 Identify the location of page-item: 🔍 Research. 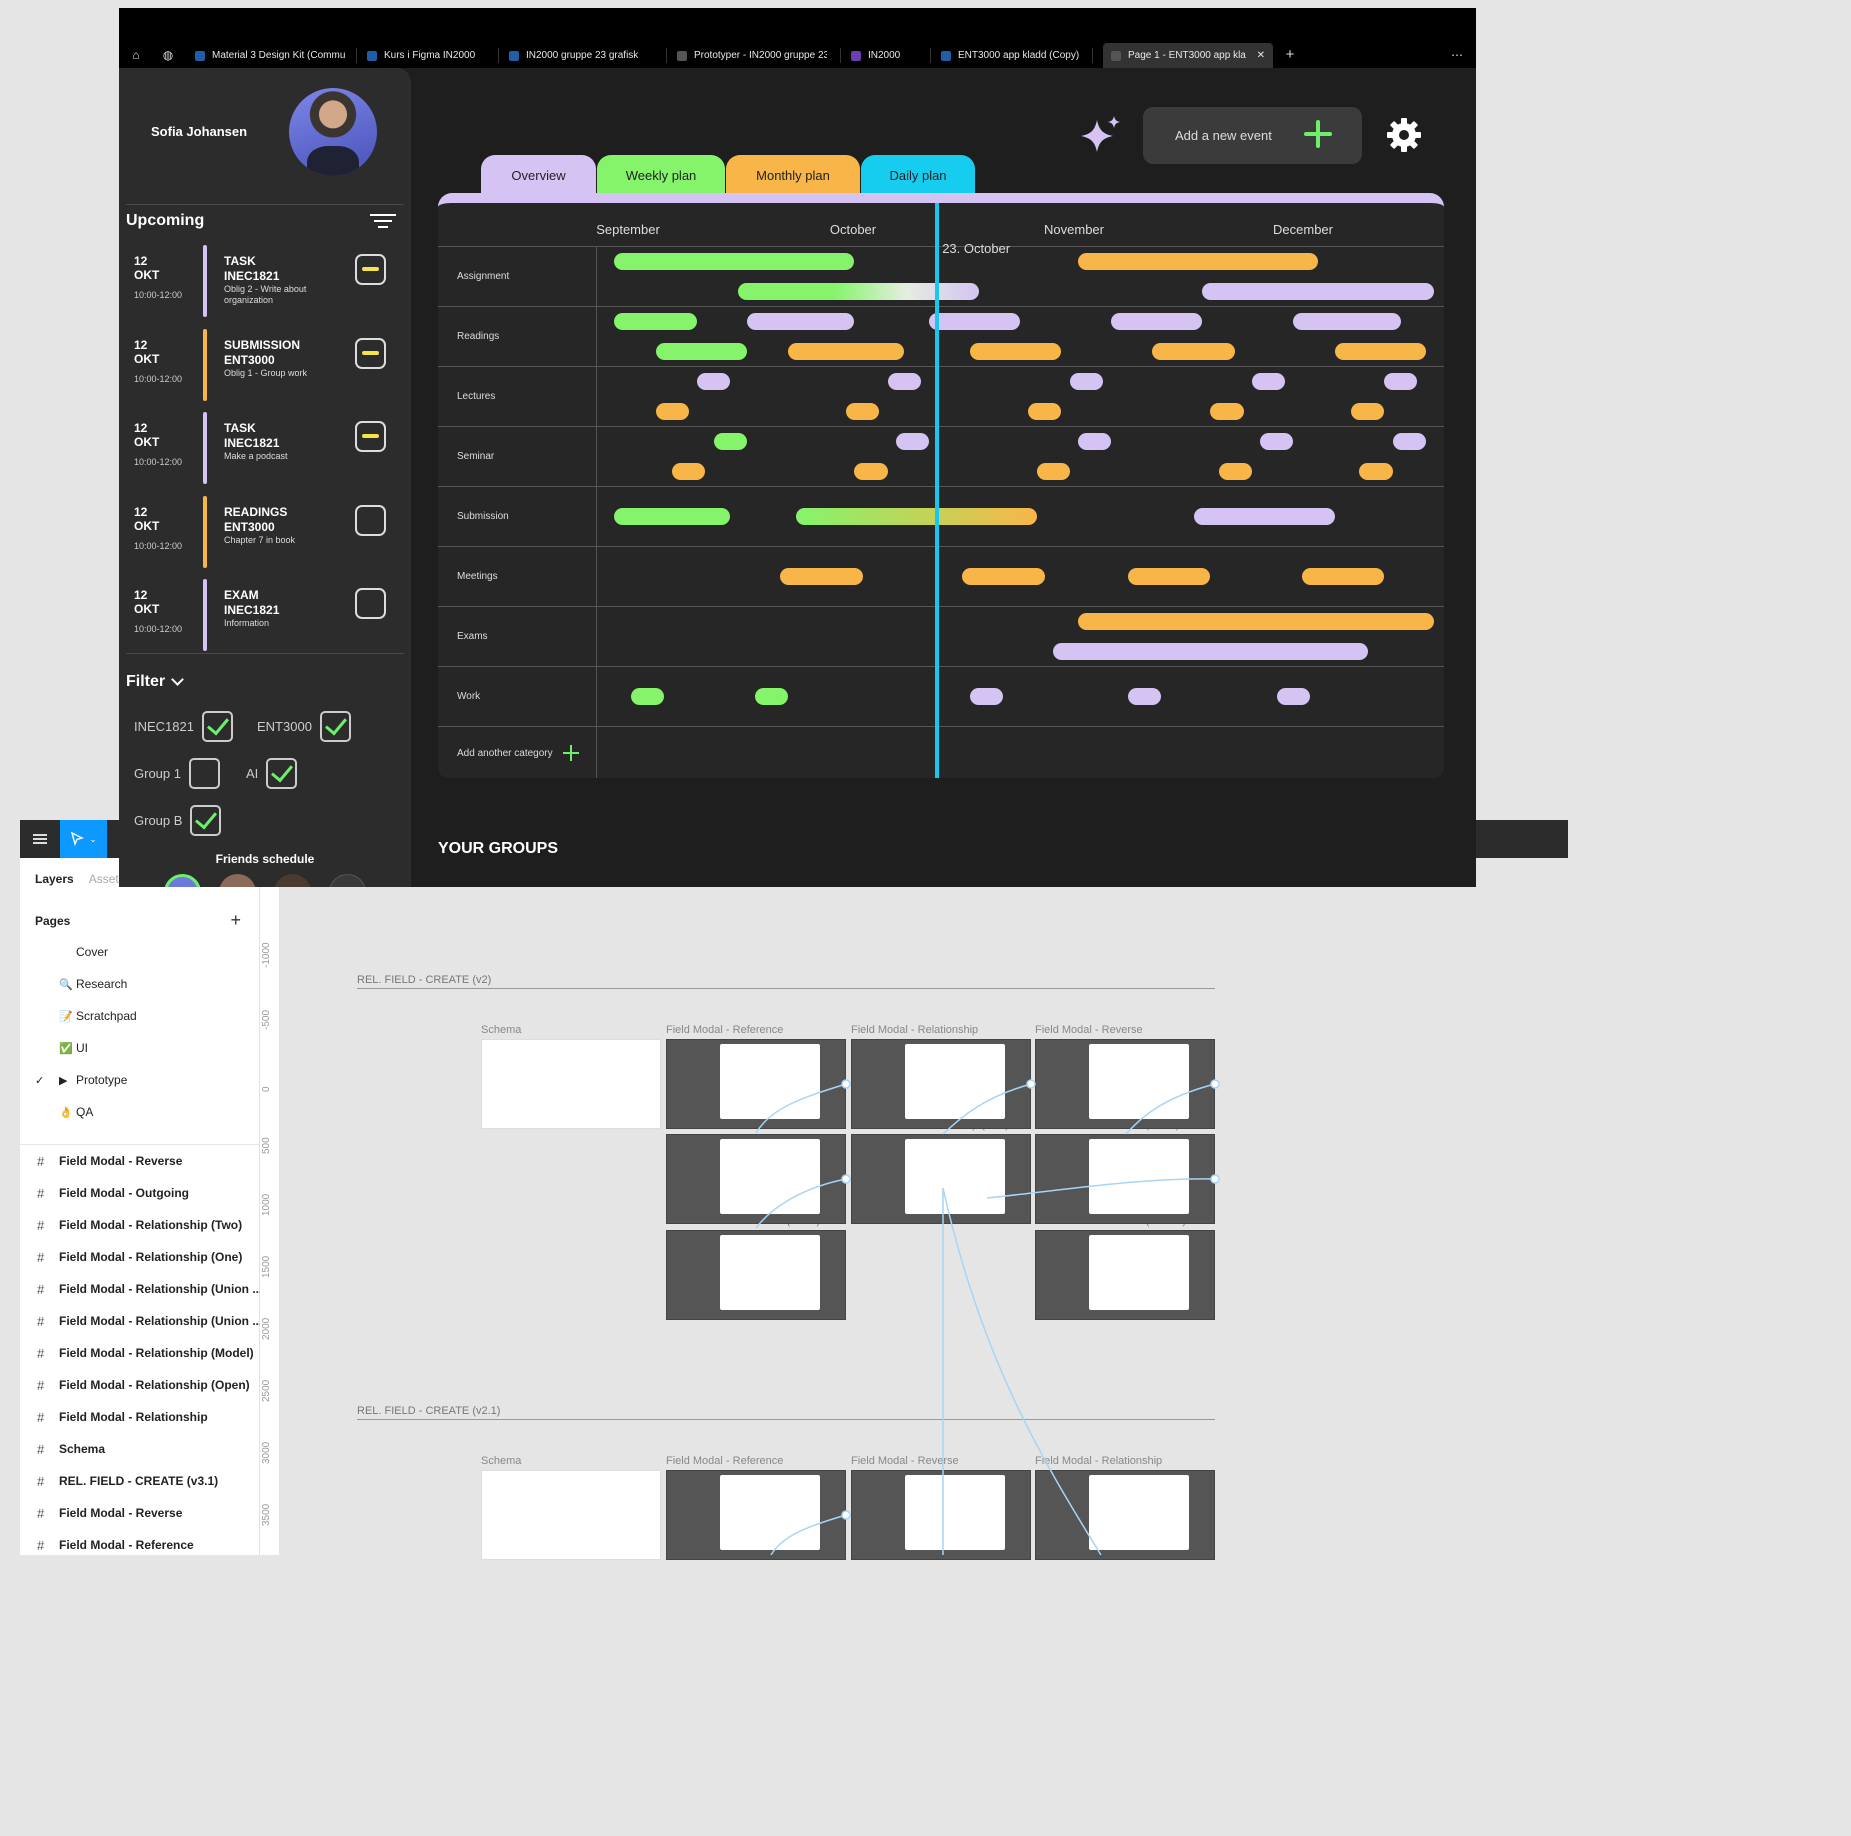
(81, 984).